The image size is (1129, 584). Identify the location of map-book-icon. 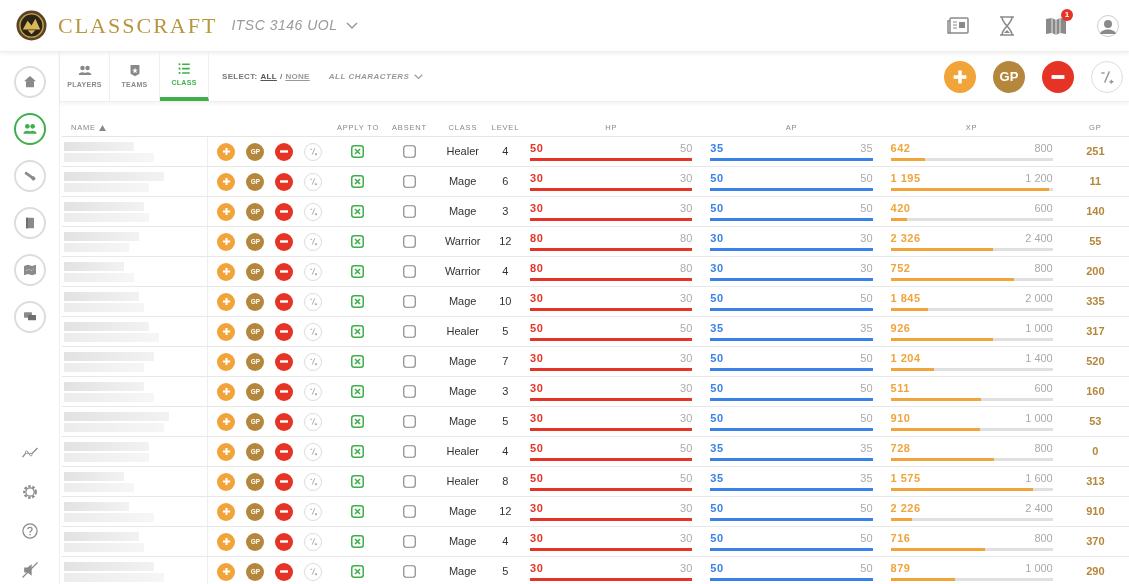
(1056, 25).